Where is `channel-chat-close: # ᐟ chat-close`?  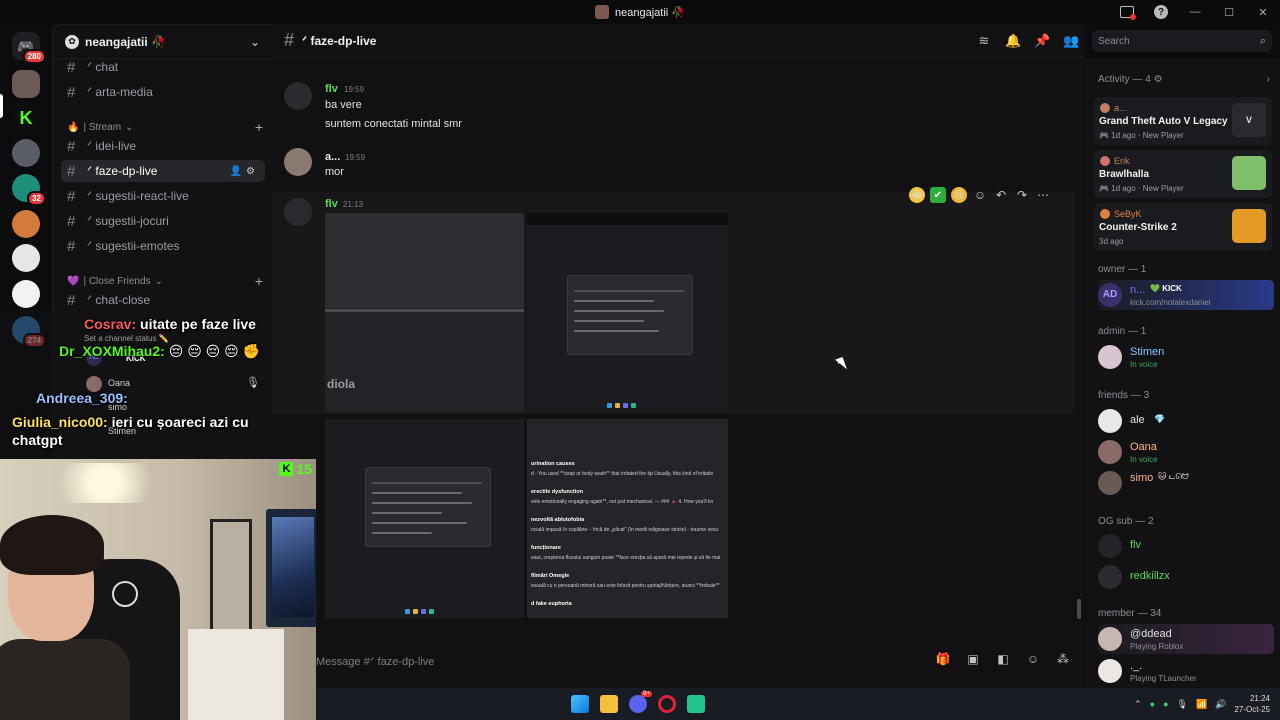
channel-chat-close: # ᐟ chat-close is located at coordinates (163, 300).